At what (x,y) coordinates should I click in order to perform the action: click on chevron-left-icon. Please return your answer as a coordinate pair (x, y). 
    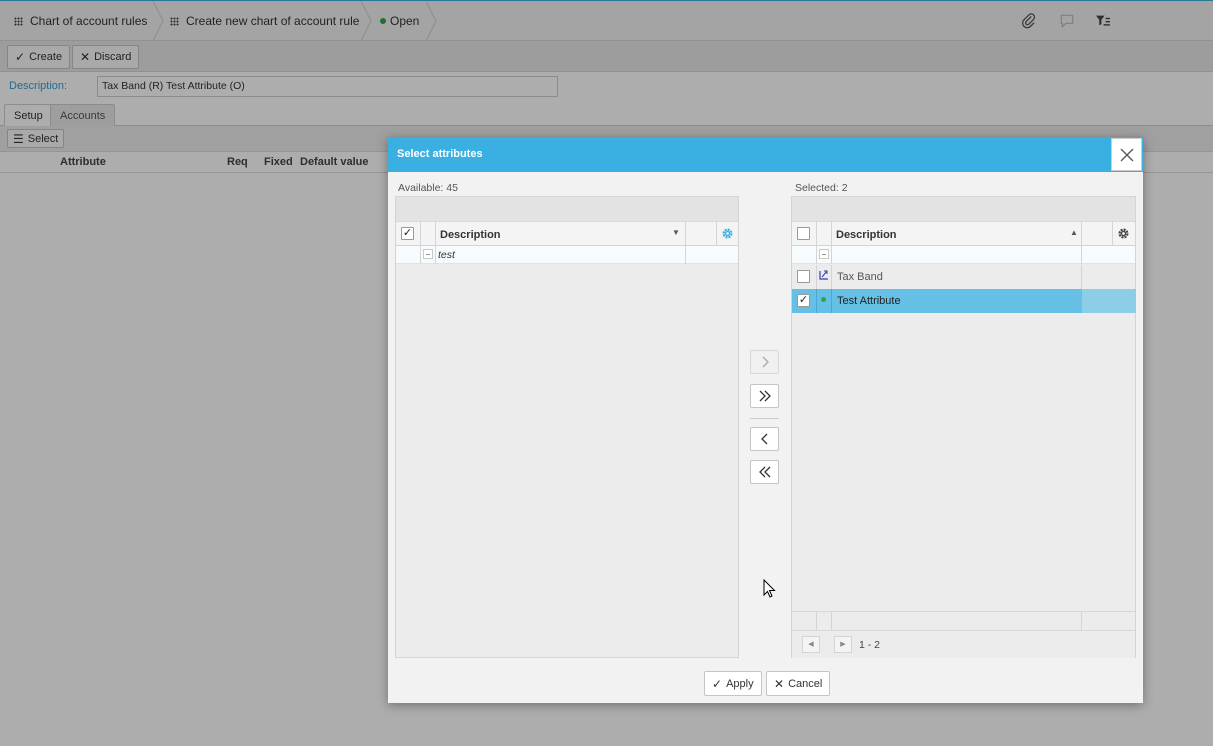
    Looking at the image, I should click on (763, 439).